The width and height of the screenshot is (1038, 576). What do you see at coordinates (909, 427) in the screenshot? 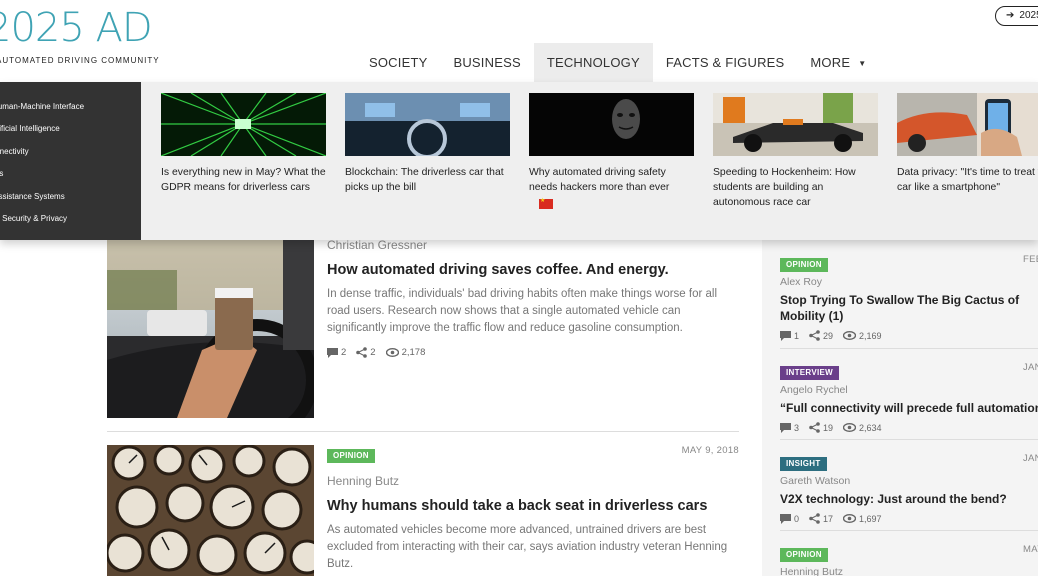
I see `article-stats: 3 19 2,634` at bounding box center [909, 427].